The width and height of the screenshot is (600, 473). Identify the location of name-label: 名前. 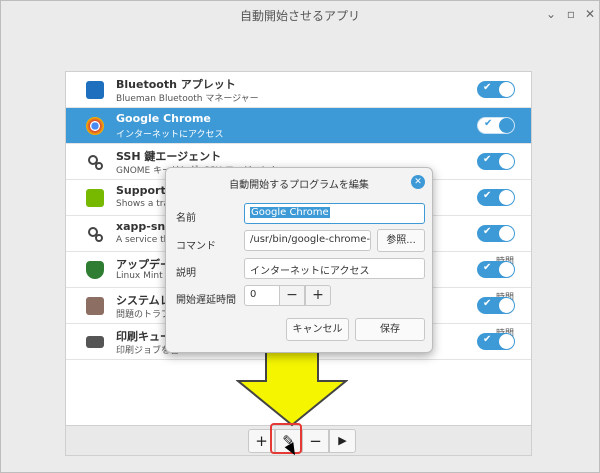
(186, 218).